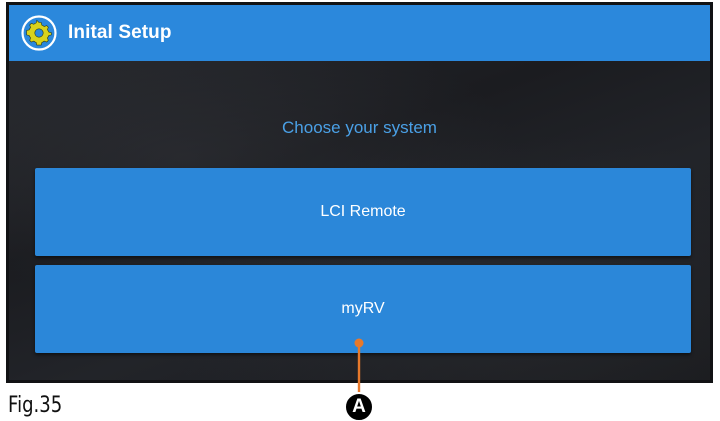  Describe the element at coordinates (35, 405) in the screenshot. I see `figure-caption: Fig.35` at that location.